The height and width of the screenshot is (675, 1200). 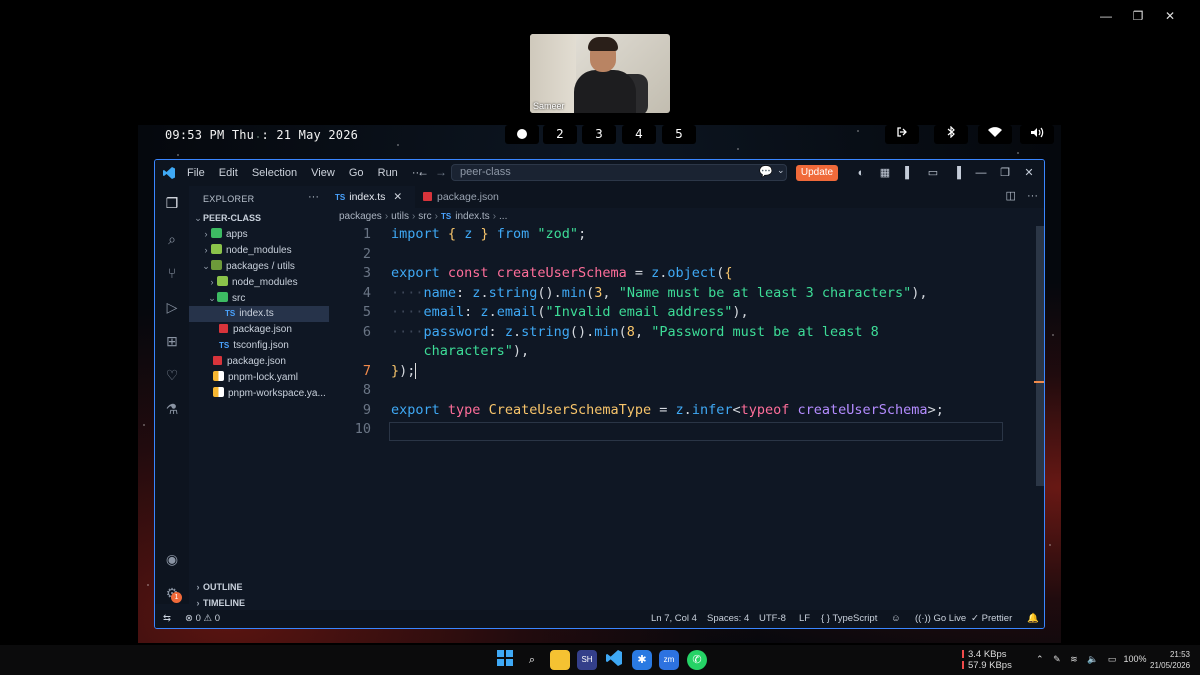 What do you see at coordinates (1170, 660) in the screenshot?
I see `taskbar-clock: 21:53 21/05/2026` at bounding box center [1170, 660].